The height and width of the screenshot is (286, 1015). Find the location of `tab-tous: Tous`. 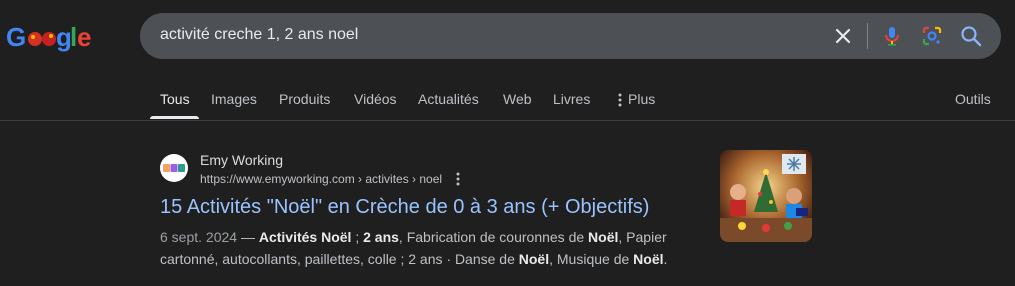

tab-tous: Tous is located at coordinates (175, 99).